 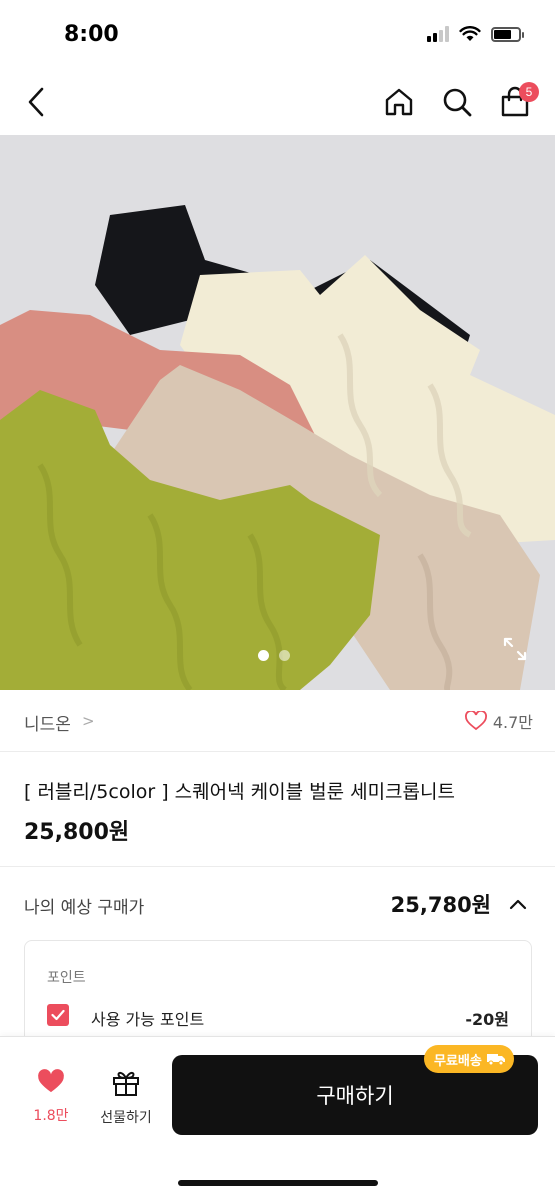 I want to click on home-icon, so click(x=399, y=102).